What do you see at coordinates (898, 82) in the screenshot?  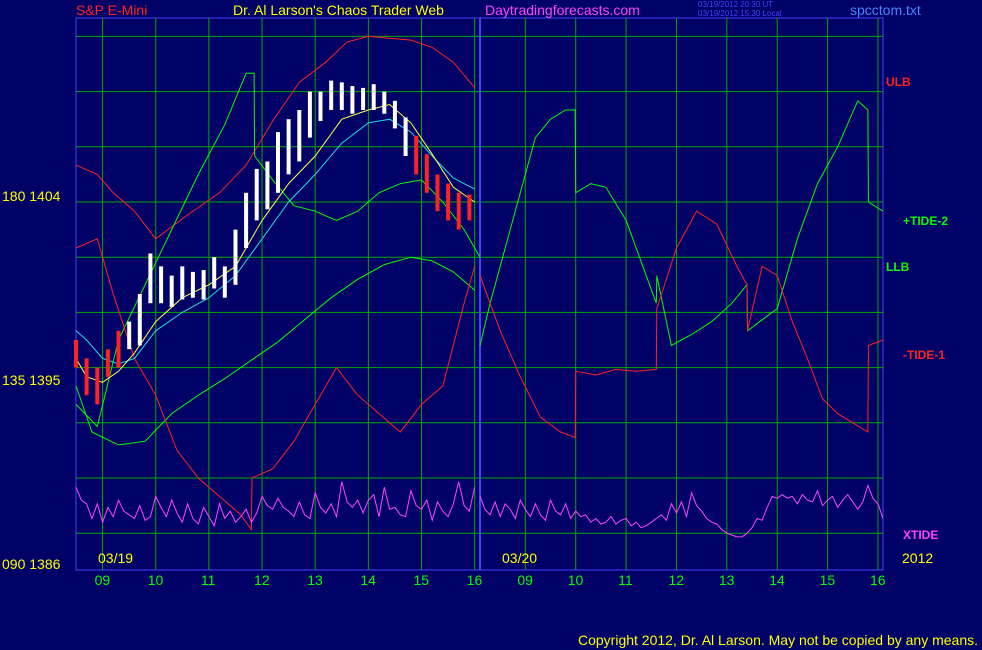 I see `label-ulb: ULB` at bounding box center [898, 82].